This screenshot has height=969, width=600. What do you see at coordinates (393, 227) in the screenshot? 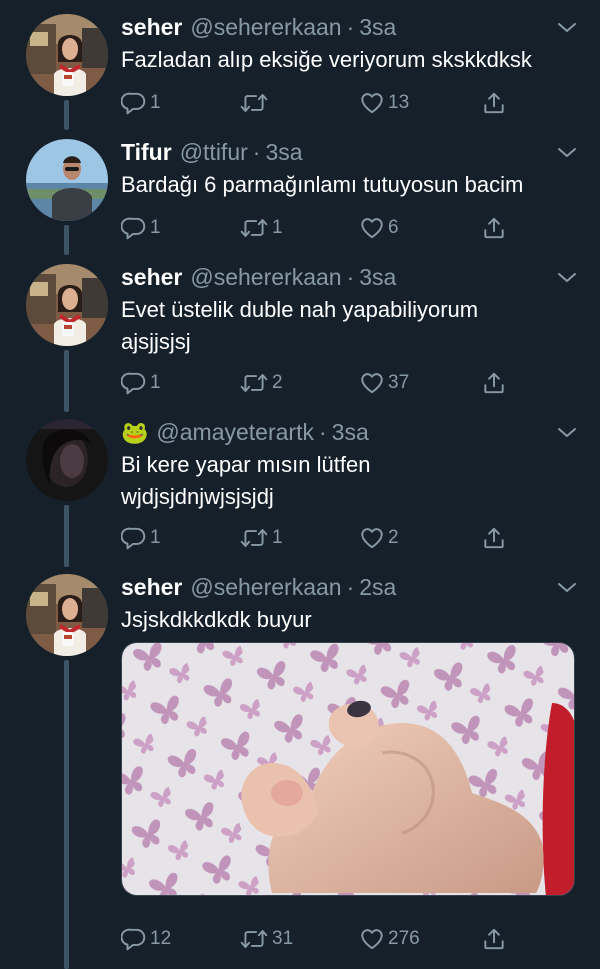
I see `like-count: 6` at bounding box center [393, 227].